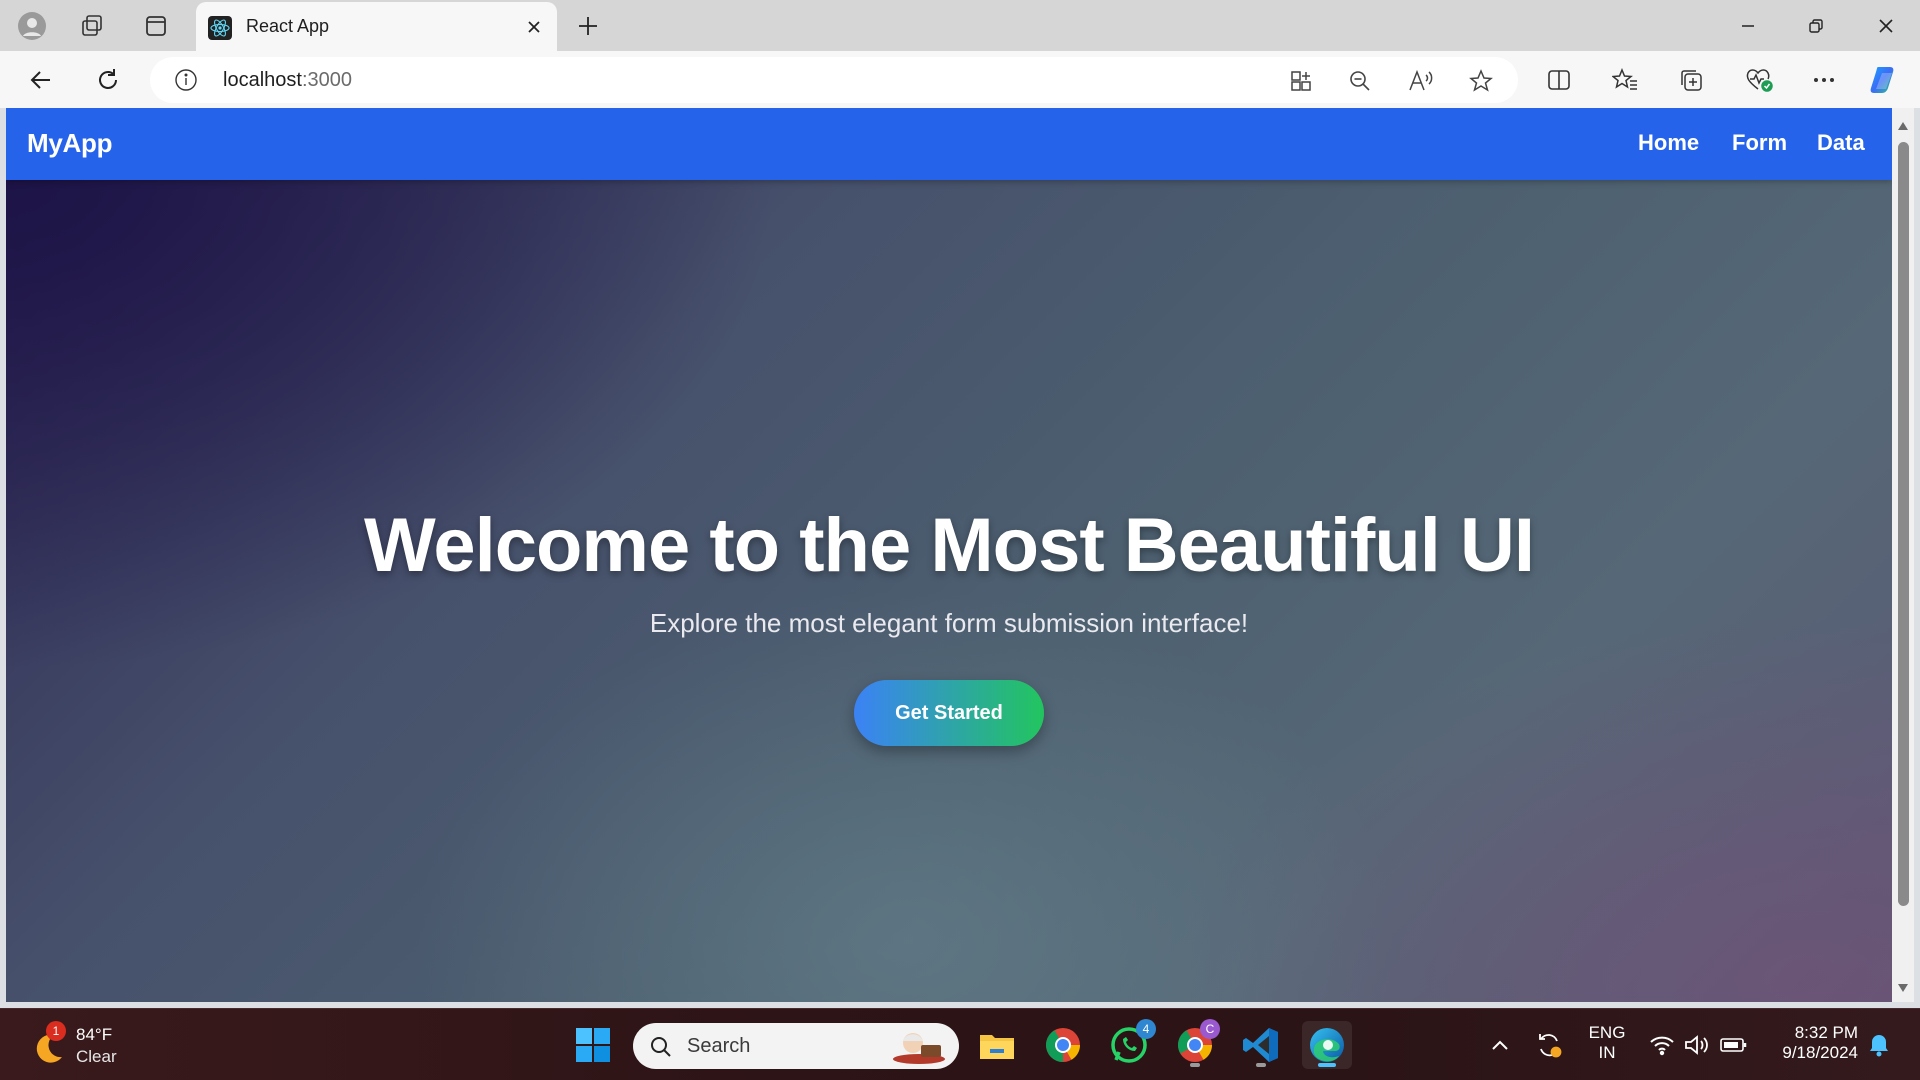 This screenshot has height=1080, width=1920. Describe the element at coordinates (588, 26) in the screenshot. I see `new-tab-icon` at that location.